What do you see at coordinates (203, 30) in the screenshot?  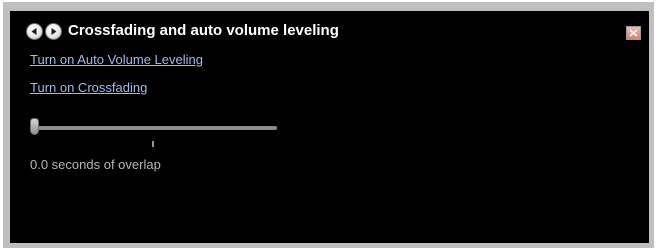 I see `dialog-title: Crossfading and auto volume leveling` at bounding box center [203, 30].